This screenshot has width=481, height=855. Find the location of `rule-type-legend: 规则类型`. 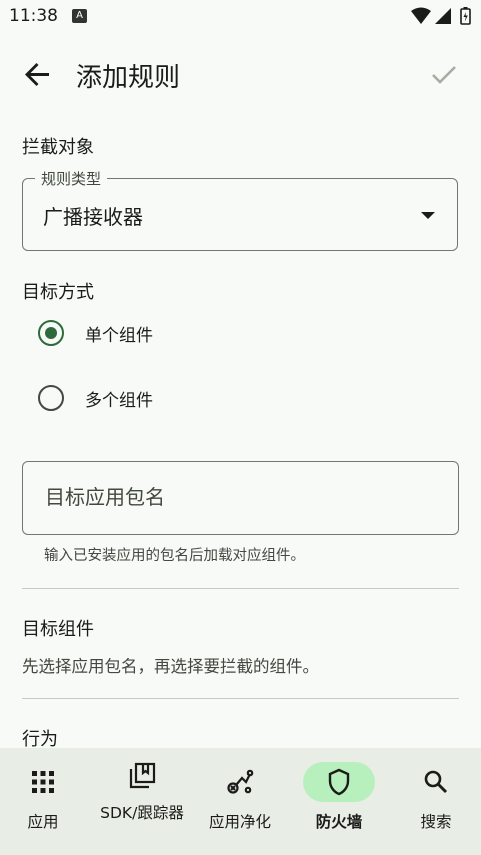

rule-type-legend: 规则类型 is located at coordinates (71, 178).